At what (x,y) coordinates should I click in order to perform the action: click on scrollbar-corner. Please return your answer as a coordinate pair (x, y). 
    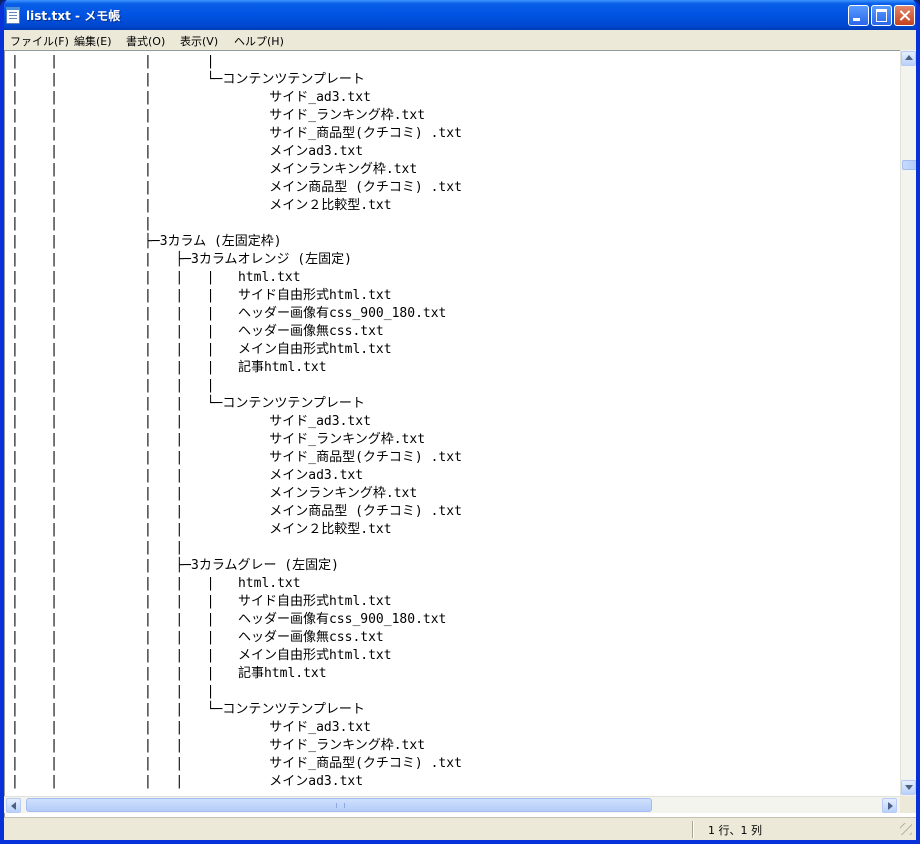
    Looking at the image, I should click on (908, 804).